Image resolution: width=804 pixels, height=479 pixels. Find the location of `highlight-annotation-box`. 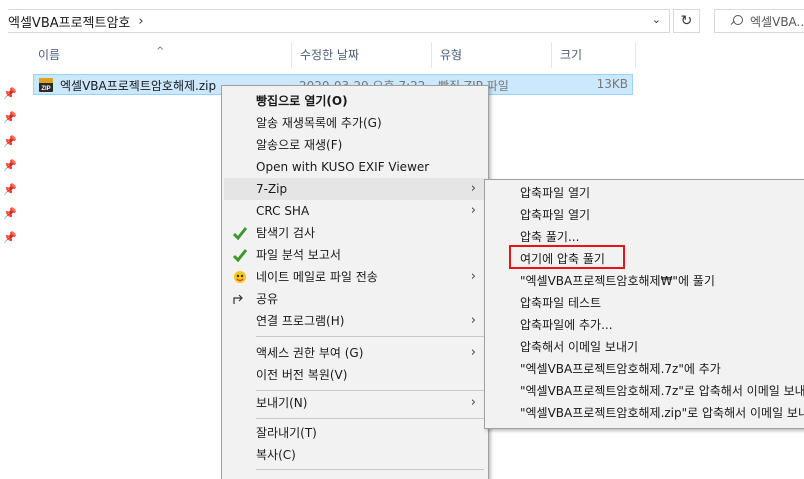

highlight-annotation-box is located at coordinates (567, 257).